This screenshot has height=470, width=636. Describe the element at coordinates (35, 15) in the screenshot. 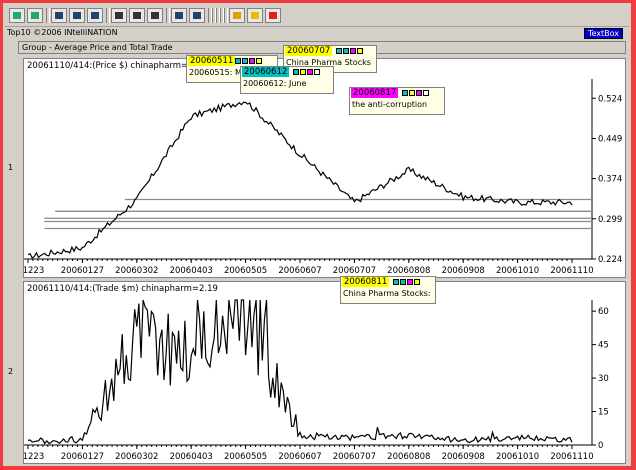

I see `chart-export-icon` at that location.